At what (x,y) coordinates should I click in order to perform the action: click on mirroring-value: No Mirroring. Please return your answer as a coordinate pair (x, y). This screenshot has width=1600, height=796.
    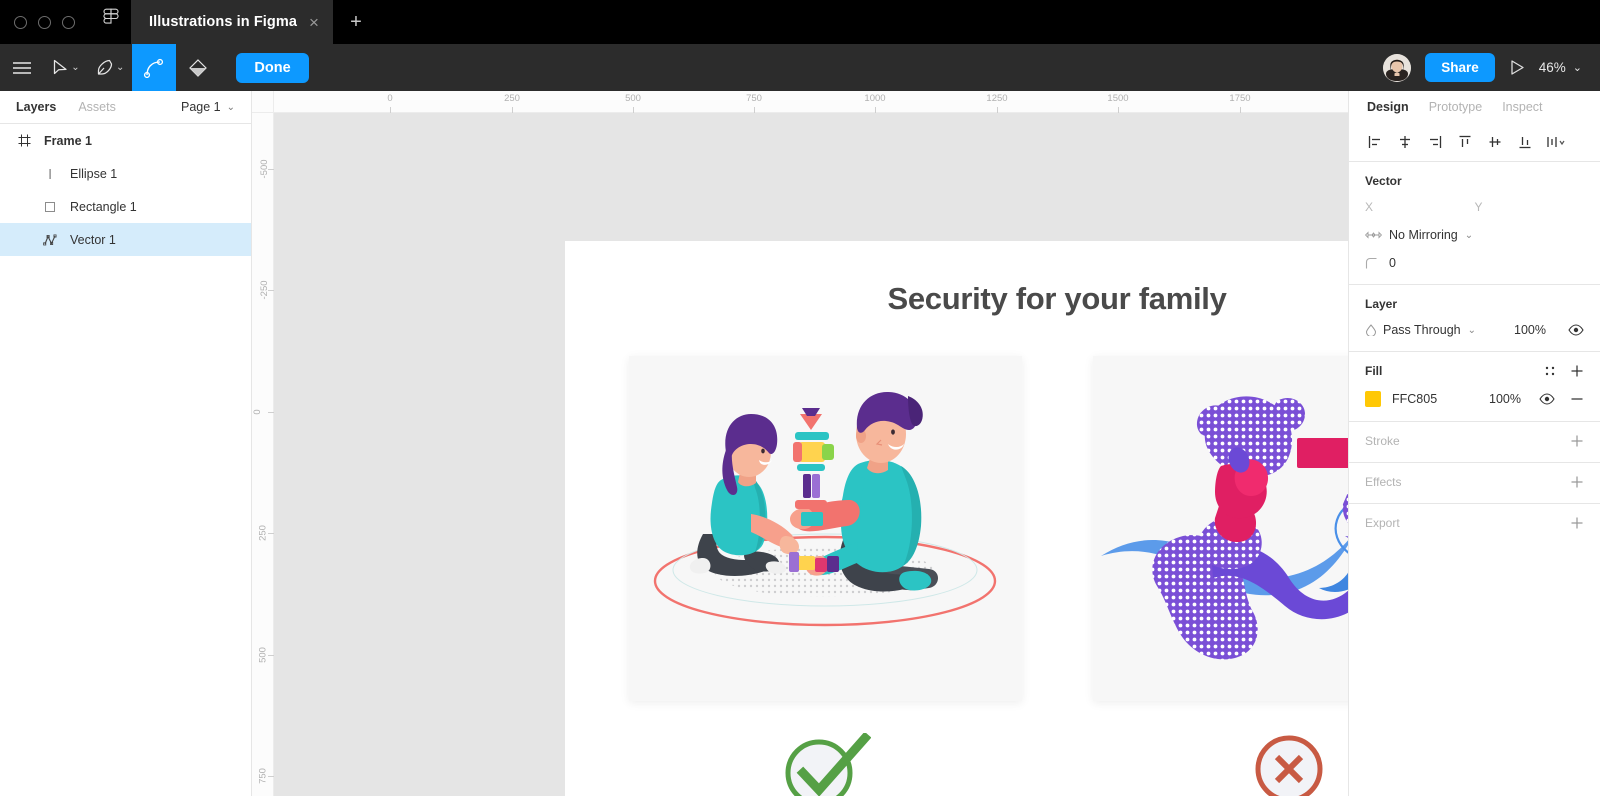
    Looking at the image, I should click on (1423, 235).